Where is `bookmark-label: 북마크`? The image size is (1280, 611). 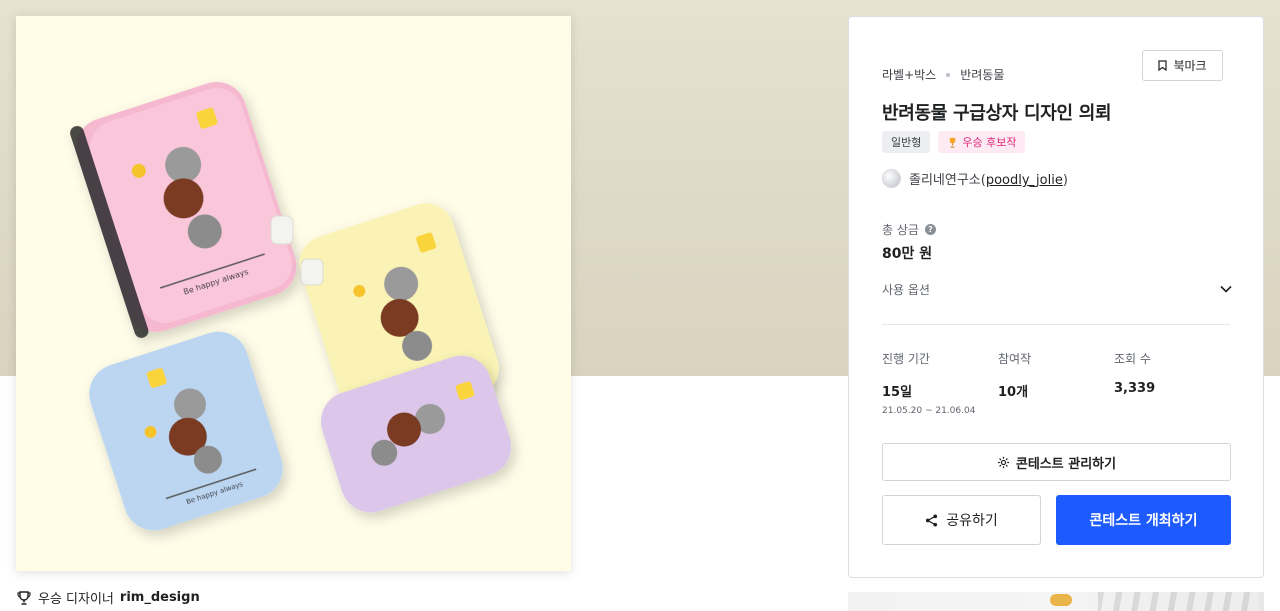 bookmark-label: 북마크 is located at coordinates (1190, 66).